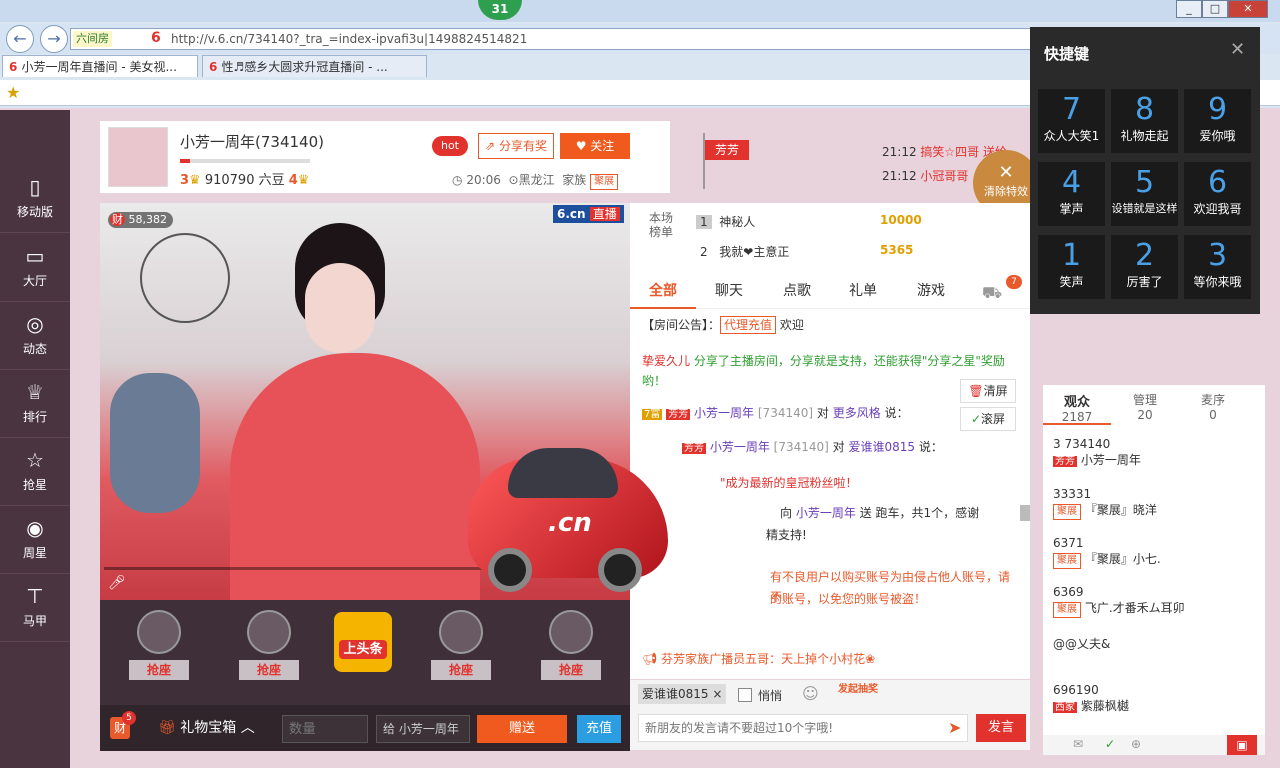  What do you see at coordinates (1144, 121) in the screenshot?
I see `shortcut-8: 8 礼物走起` at bounding box center [1144, 121].